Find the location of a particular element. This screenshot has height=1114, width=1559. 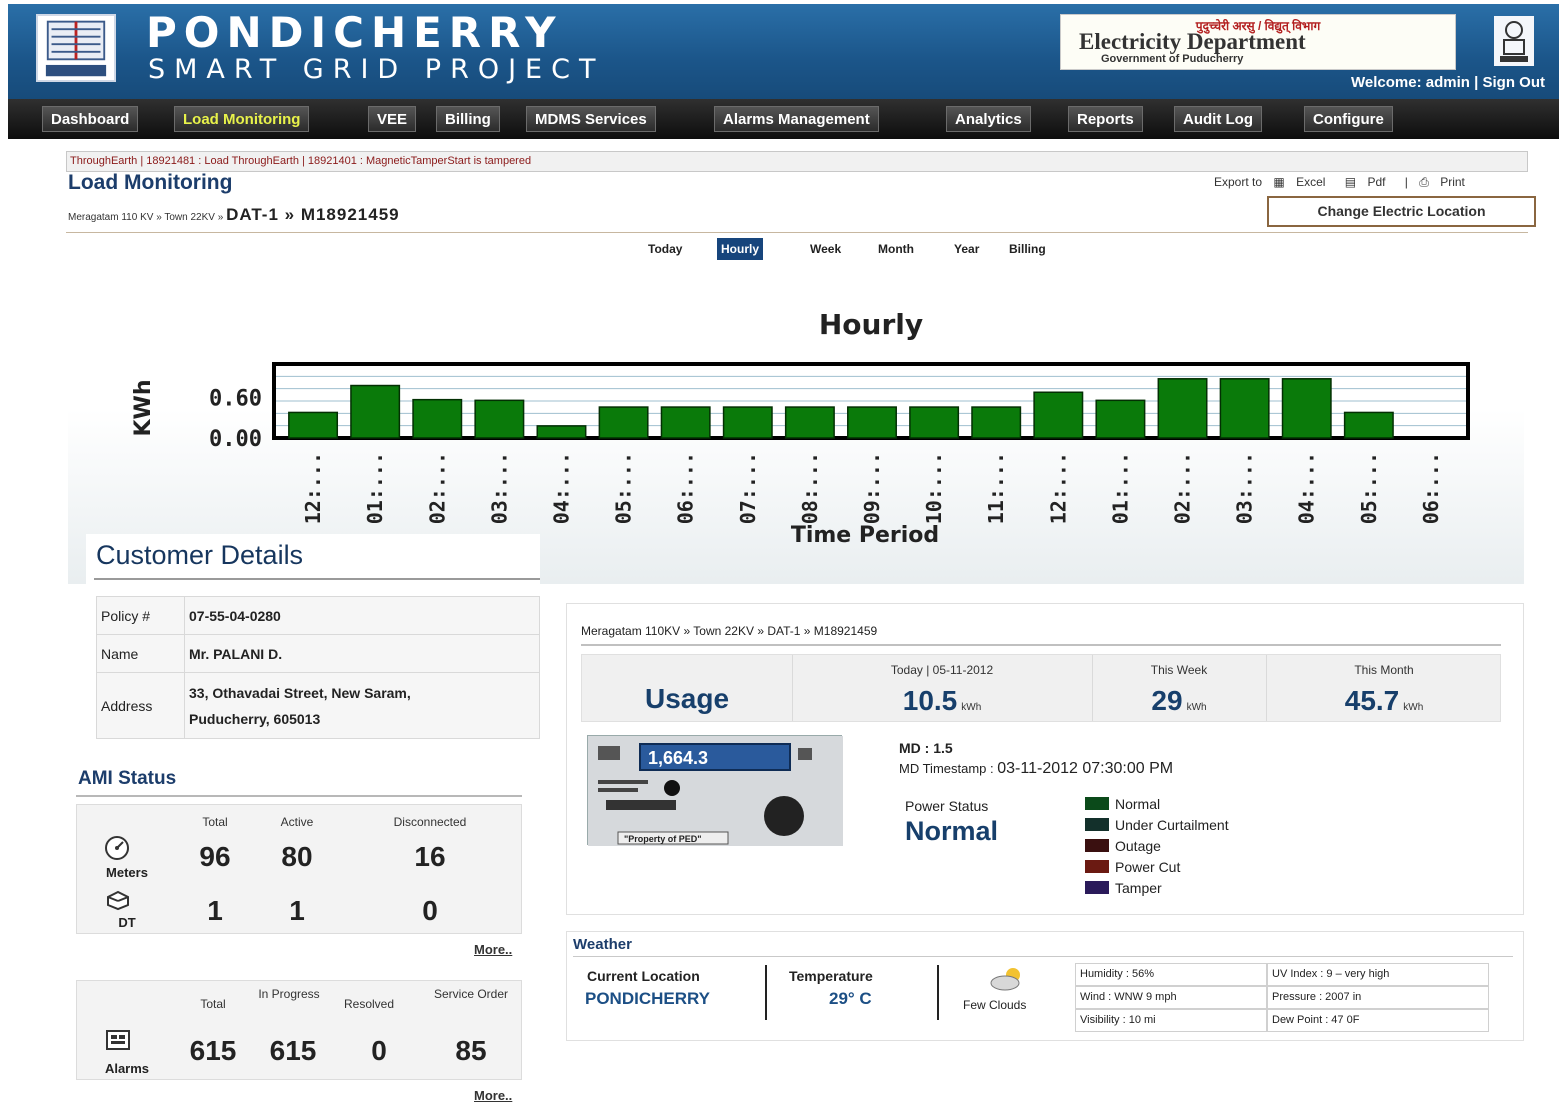

dept-government: Government of Puducherry is located at coordinates (1172, 59).